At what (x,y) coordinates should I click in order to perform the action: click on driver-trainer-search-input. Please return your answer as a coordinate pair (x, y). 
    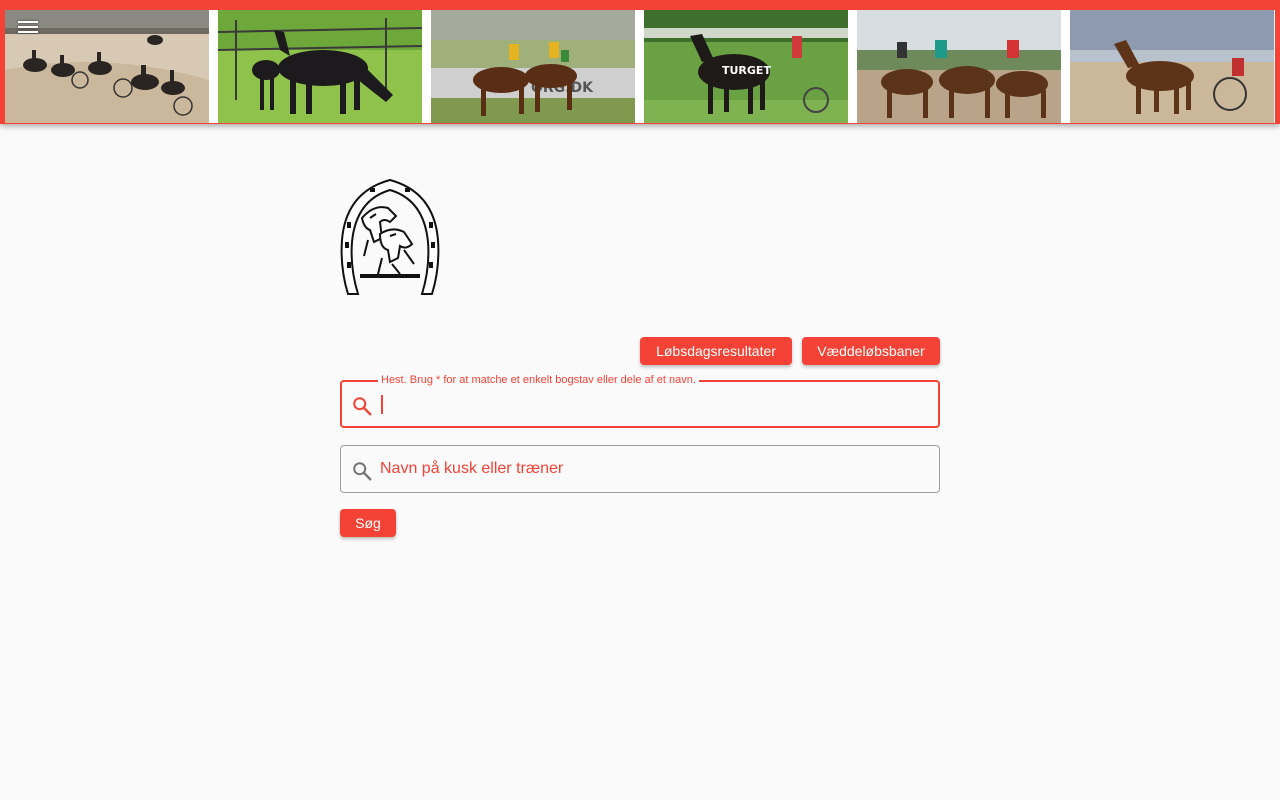
    Looking at the image, I should click on (655, 469).